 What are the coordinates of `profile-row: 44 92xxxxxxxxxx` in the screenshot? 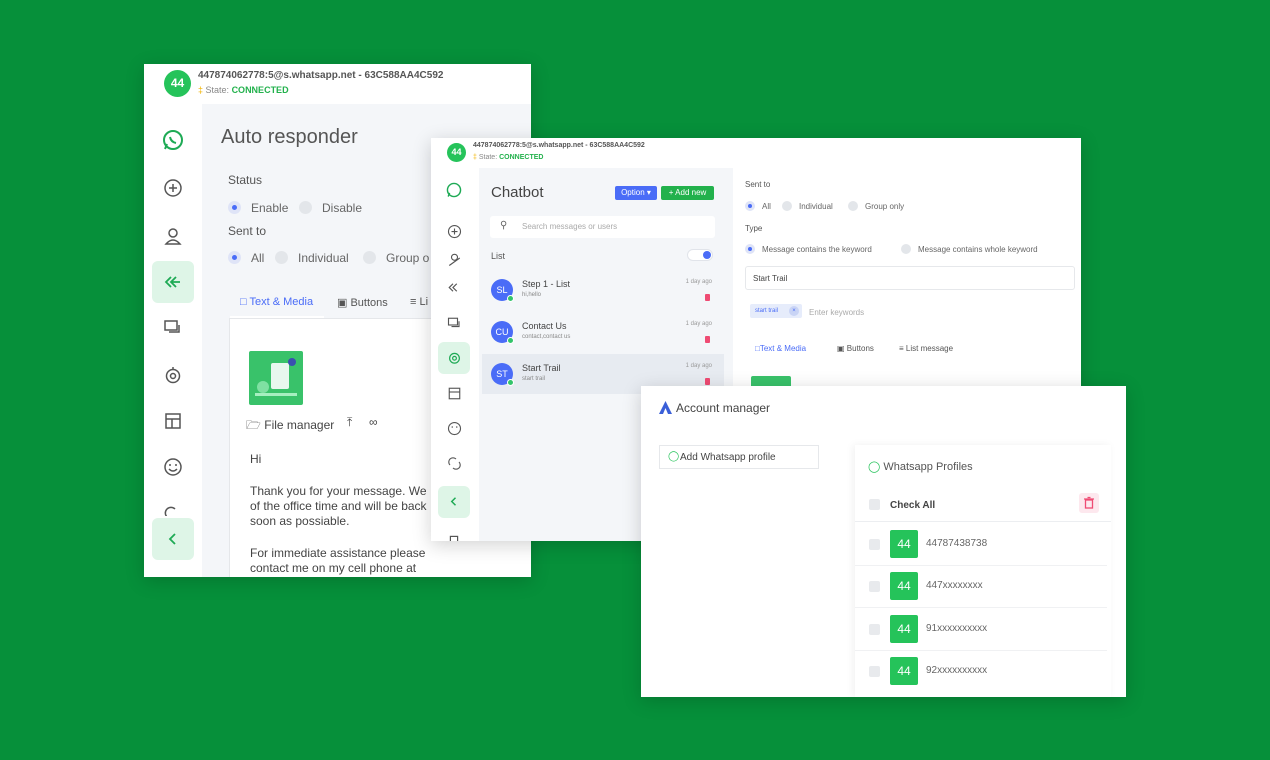 It's located at (981, 672).